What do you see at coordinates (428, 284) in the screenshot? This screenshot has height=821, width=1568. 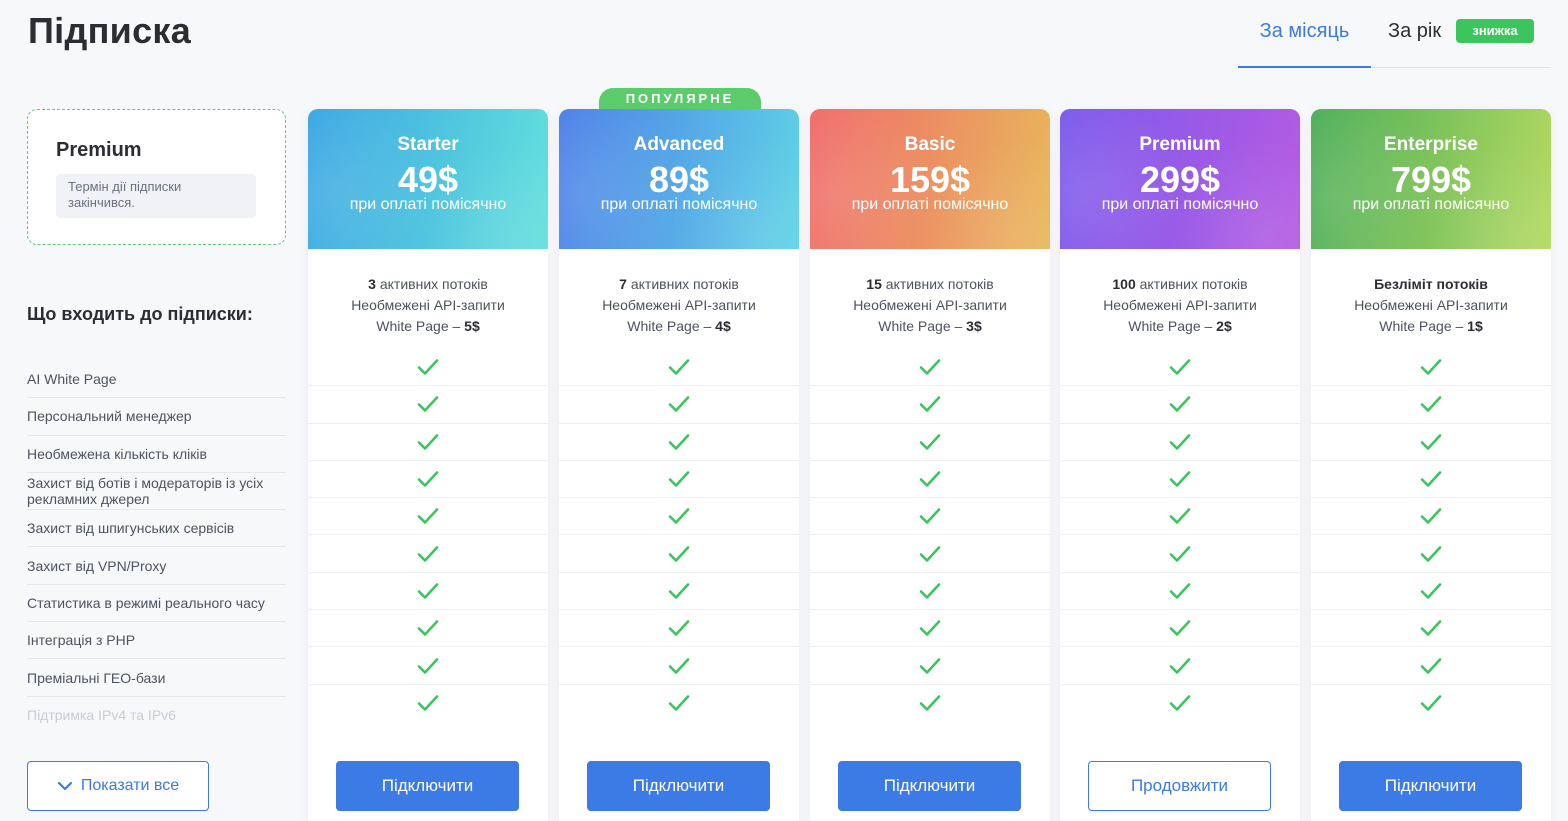 I see `plan-streams: 3 активних потоків` at bounding box center [428, 284].